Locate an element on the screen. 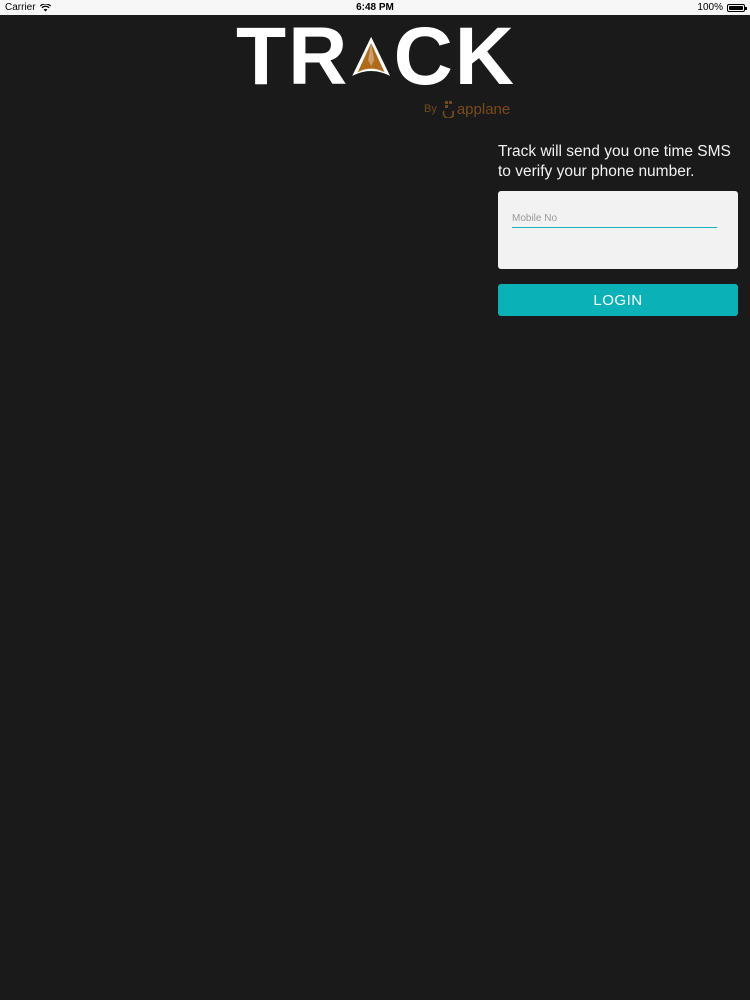  battery-level is located at coordinates (736, 7).